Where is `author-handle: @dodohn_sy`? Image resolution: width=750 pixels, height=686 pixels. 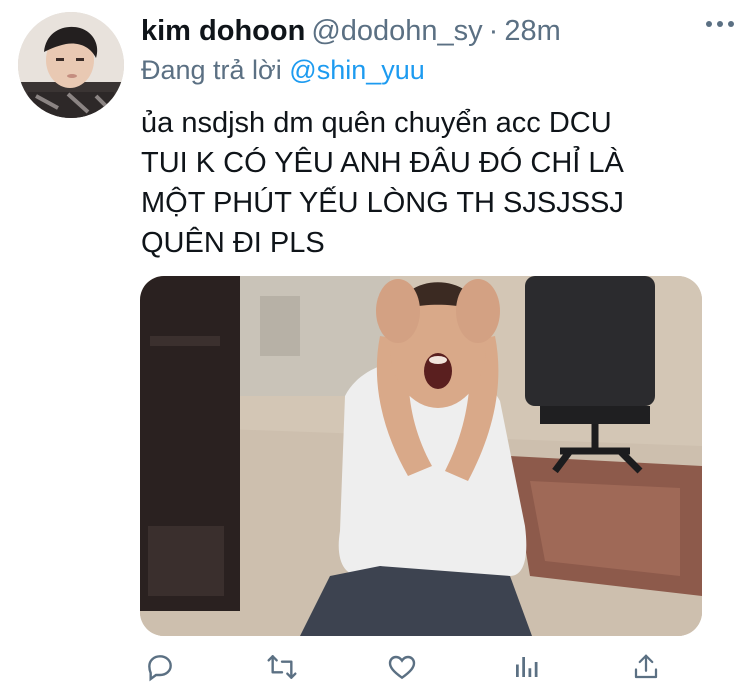 author-handle: @dodohn_sy is located at coordinates (396, 31).